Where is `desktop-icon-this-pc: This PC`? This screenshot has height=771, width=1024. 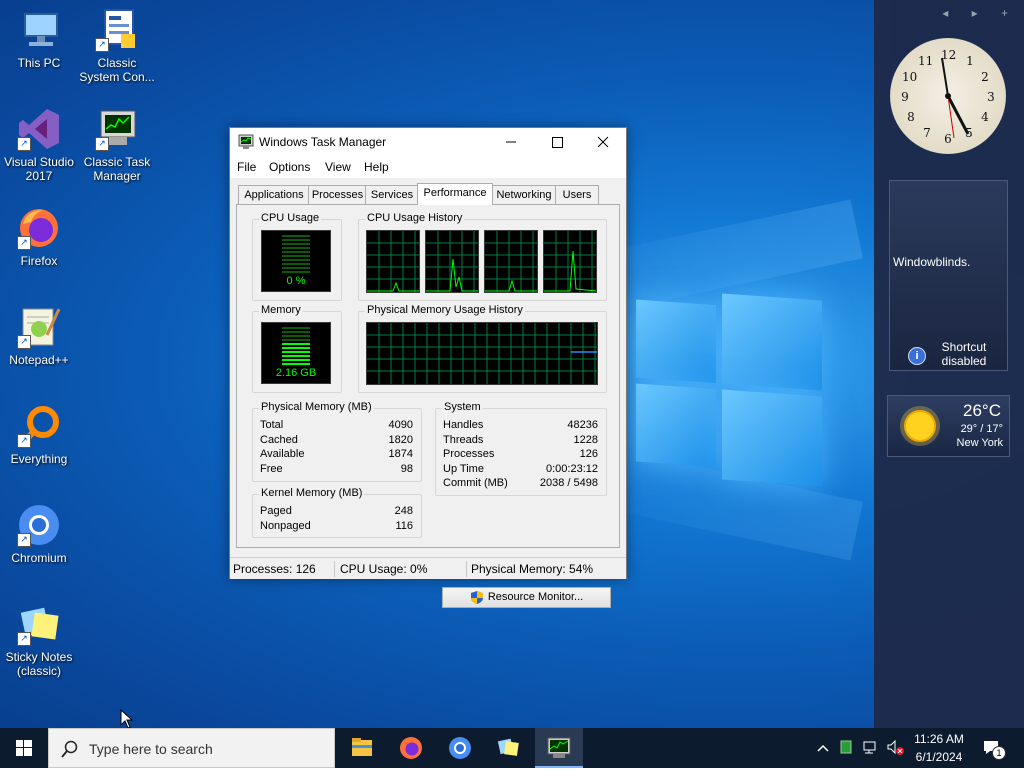 desktop-icon-this-pc: This PC is located at coordinates (39, 39).